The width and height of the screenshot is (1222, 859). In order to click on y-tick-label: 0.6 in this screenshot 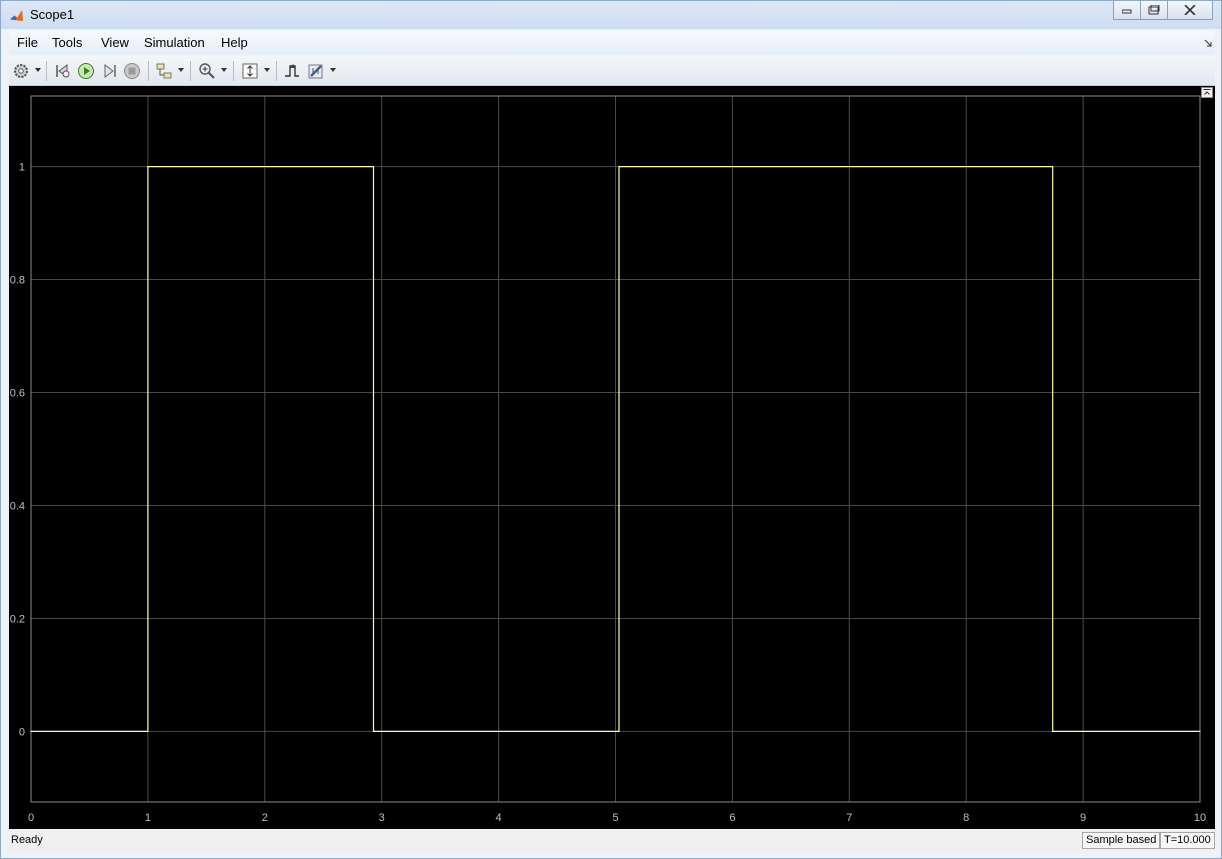, I will do `click(17, 394)`.